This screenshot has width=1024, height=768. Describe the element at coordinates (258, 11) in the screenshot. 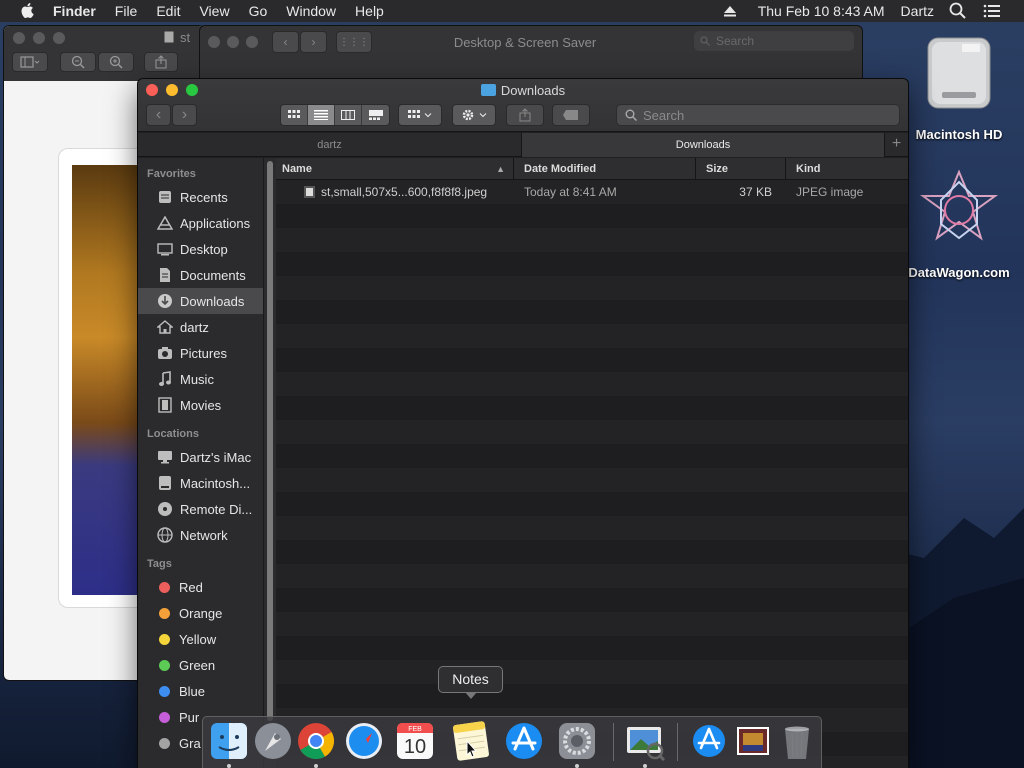

I see `menu-go: Go` at that location.